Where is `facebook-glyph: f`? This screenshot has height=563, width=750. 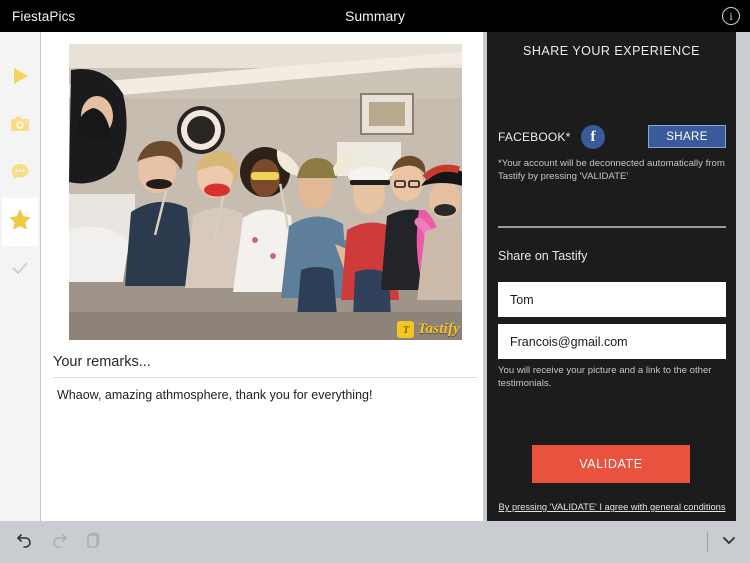 facebook-glyph: f is located at coordinates (593, 136).